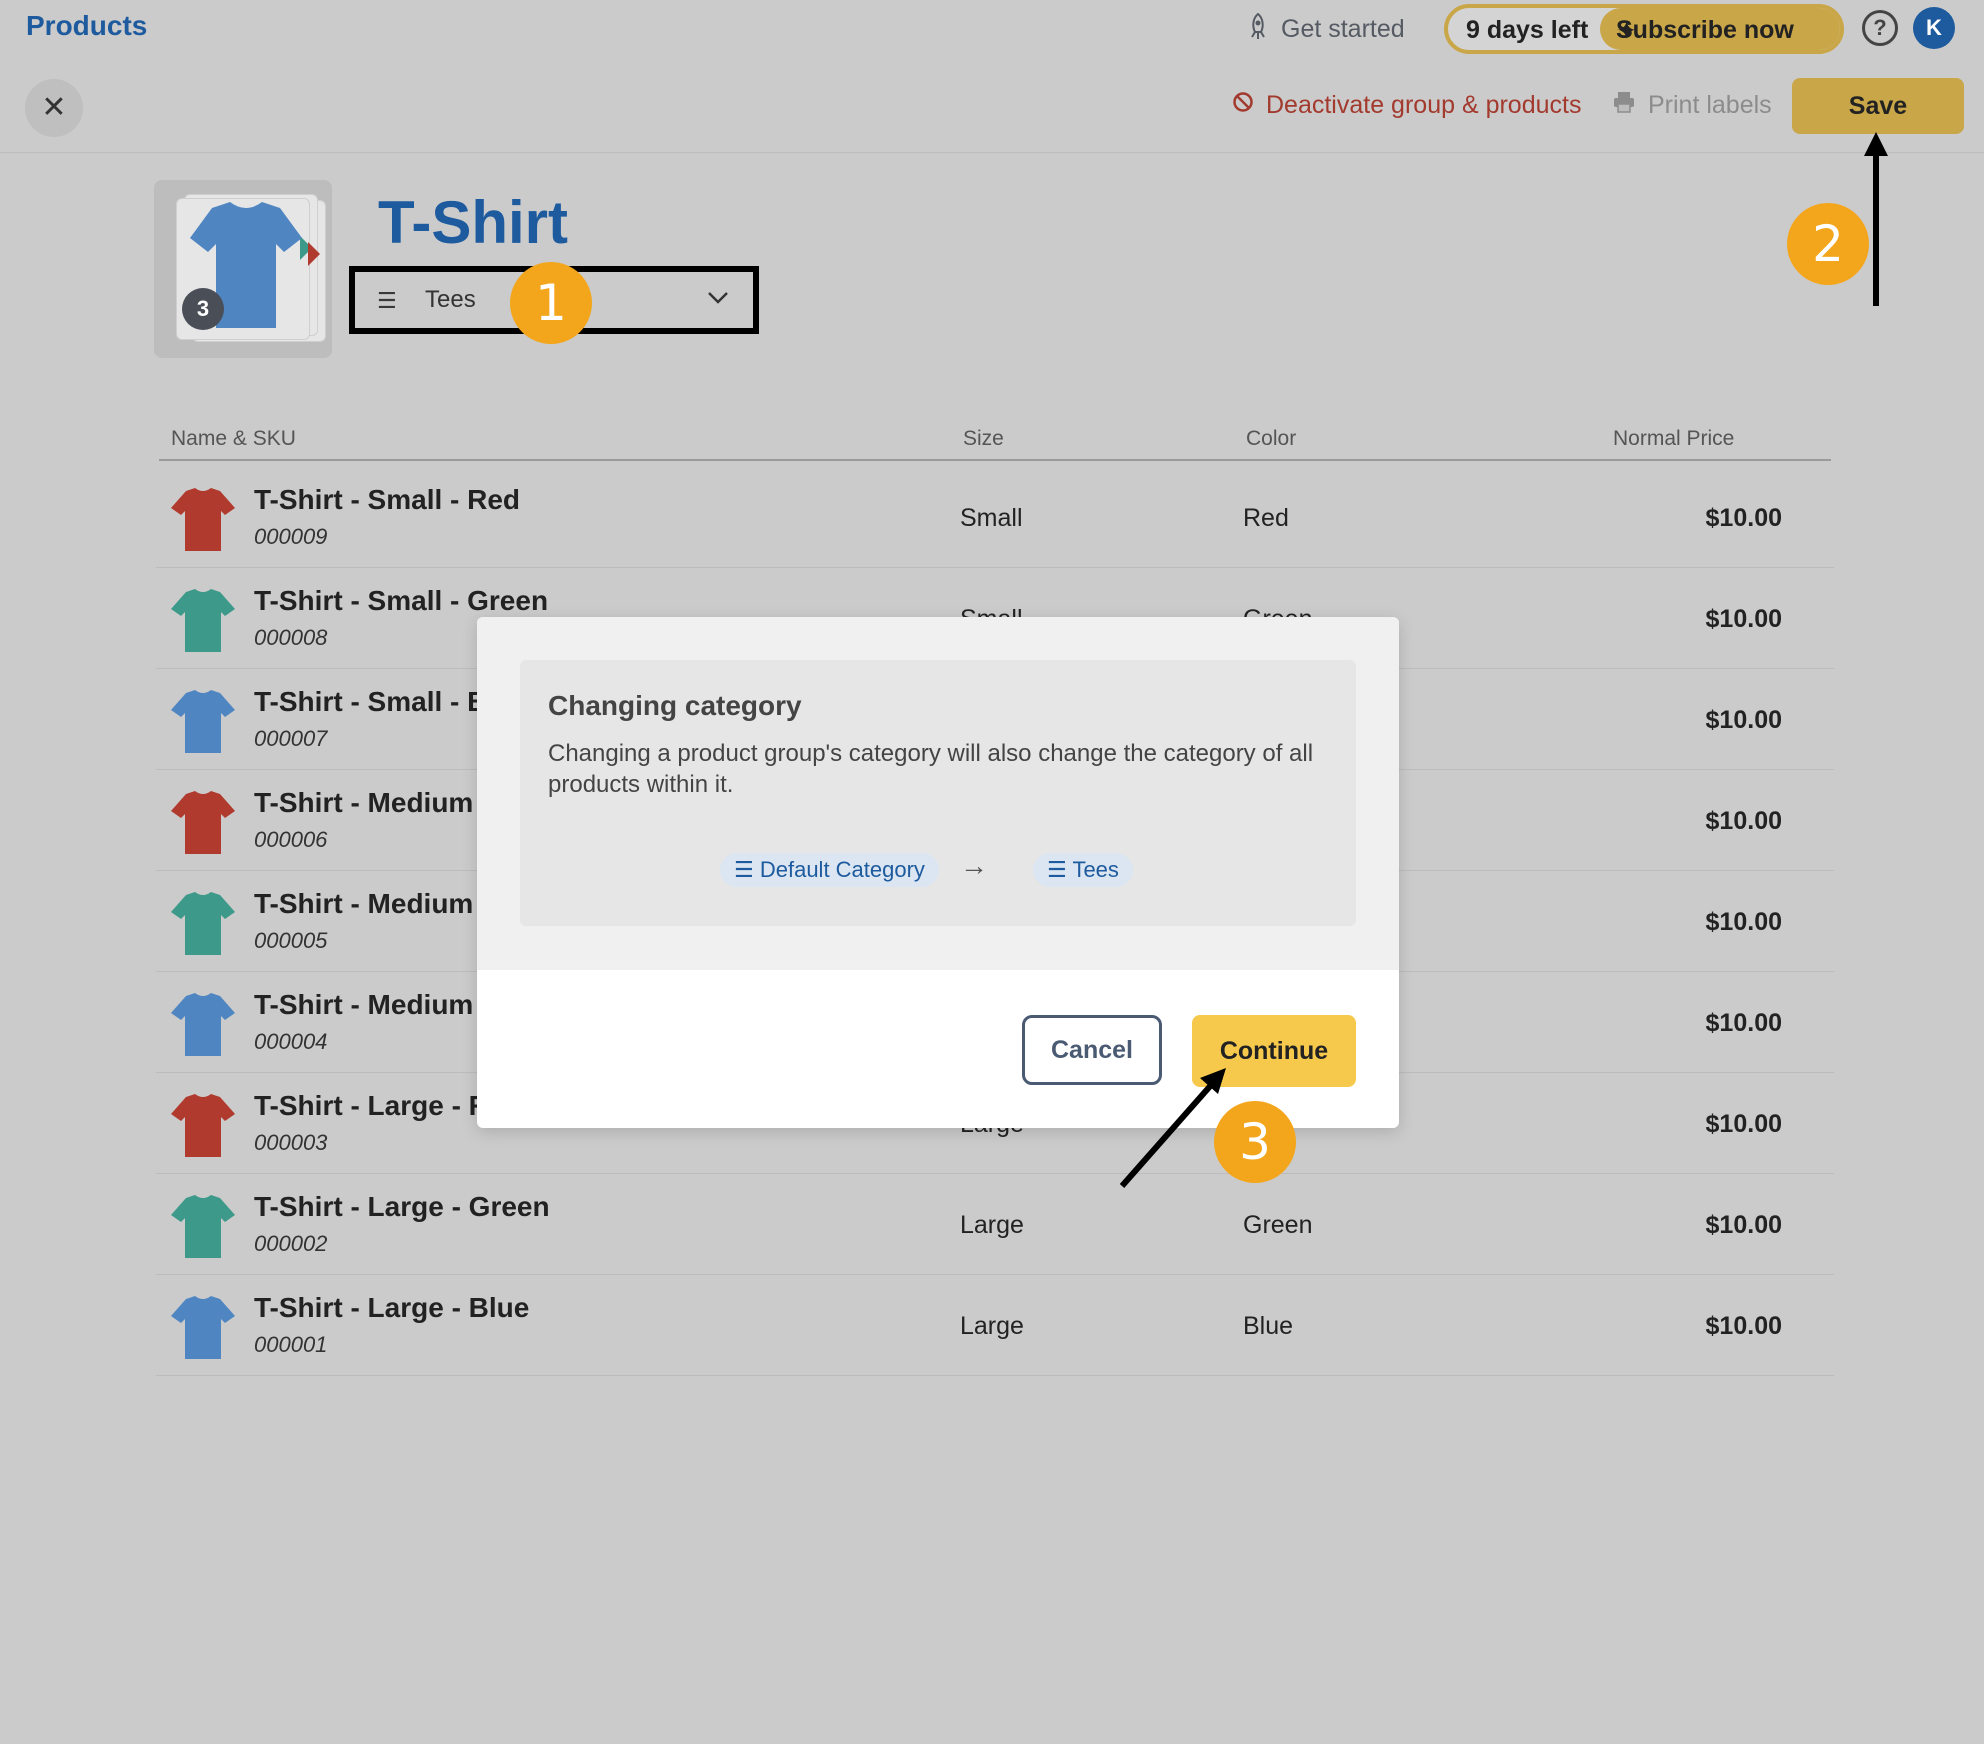 This screenshot has width=1984, height=1744. I want to click on product-group-title: T-Shirt, so click(473, 222).